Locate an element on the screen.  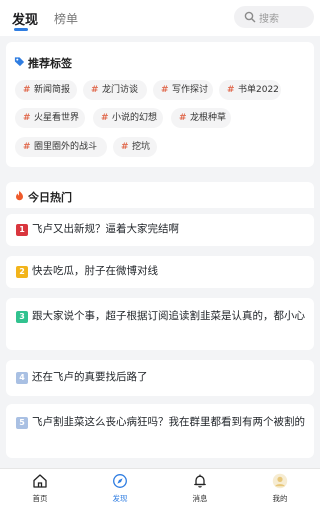
hot-item-title: 飞卢割韭菜这么丧心病狂吗？我在群里都看到有两个被割的 is located at coordinates (168, 422).